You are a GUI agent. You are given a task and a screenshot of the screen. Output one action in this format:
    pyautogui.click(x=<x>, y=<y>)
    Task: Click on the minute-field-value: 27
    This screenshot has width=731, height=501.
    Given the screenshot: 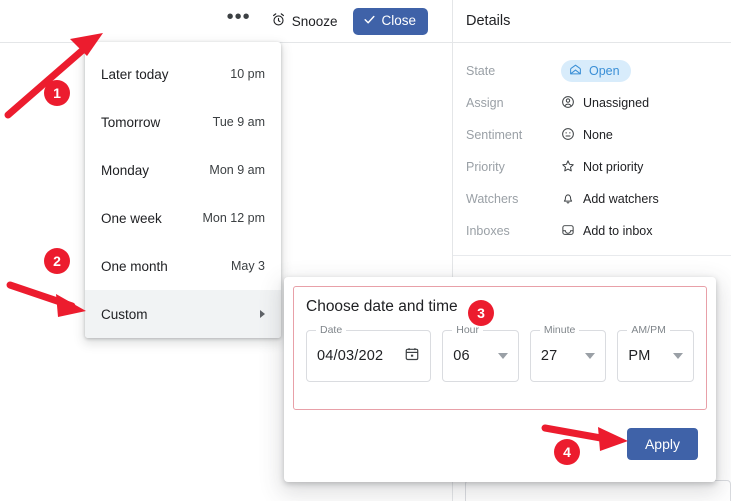 What is the action you would take?
    pyautogui.click(x=549, y=356)
    